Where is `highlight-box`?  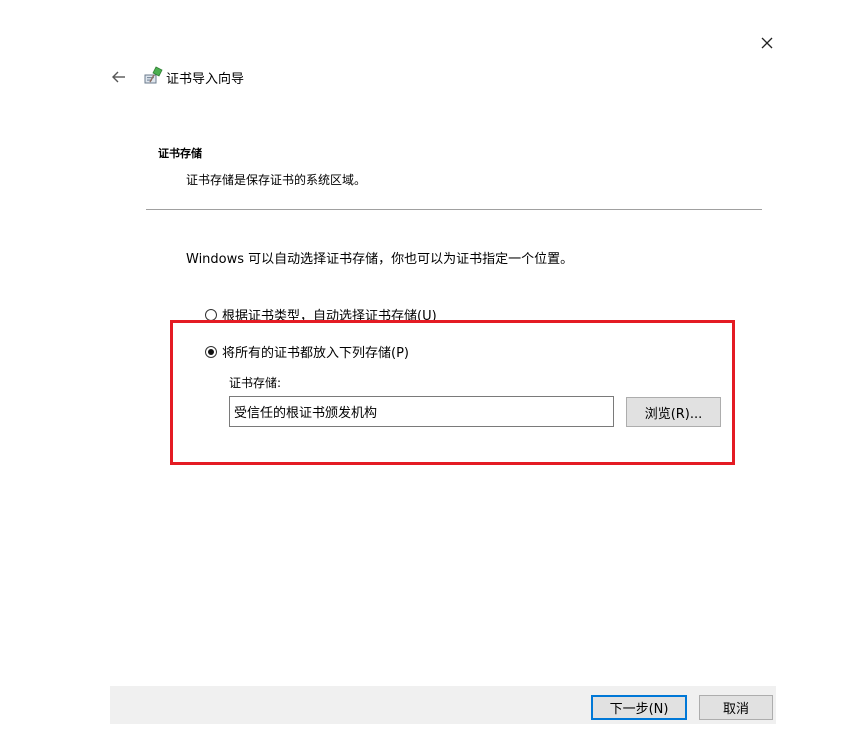 highlight-box is located at coordinates (452, 392).